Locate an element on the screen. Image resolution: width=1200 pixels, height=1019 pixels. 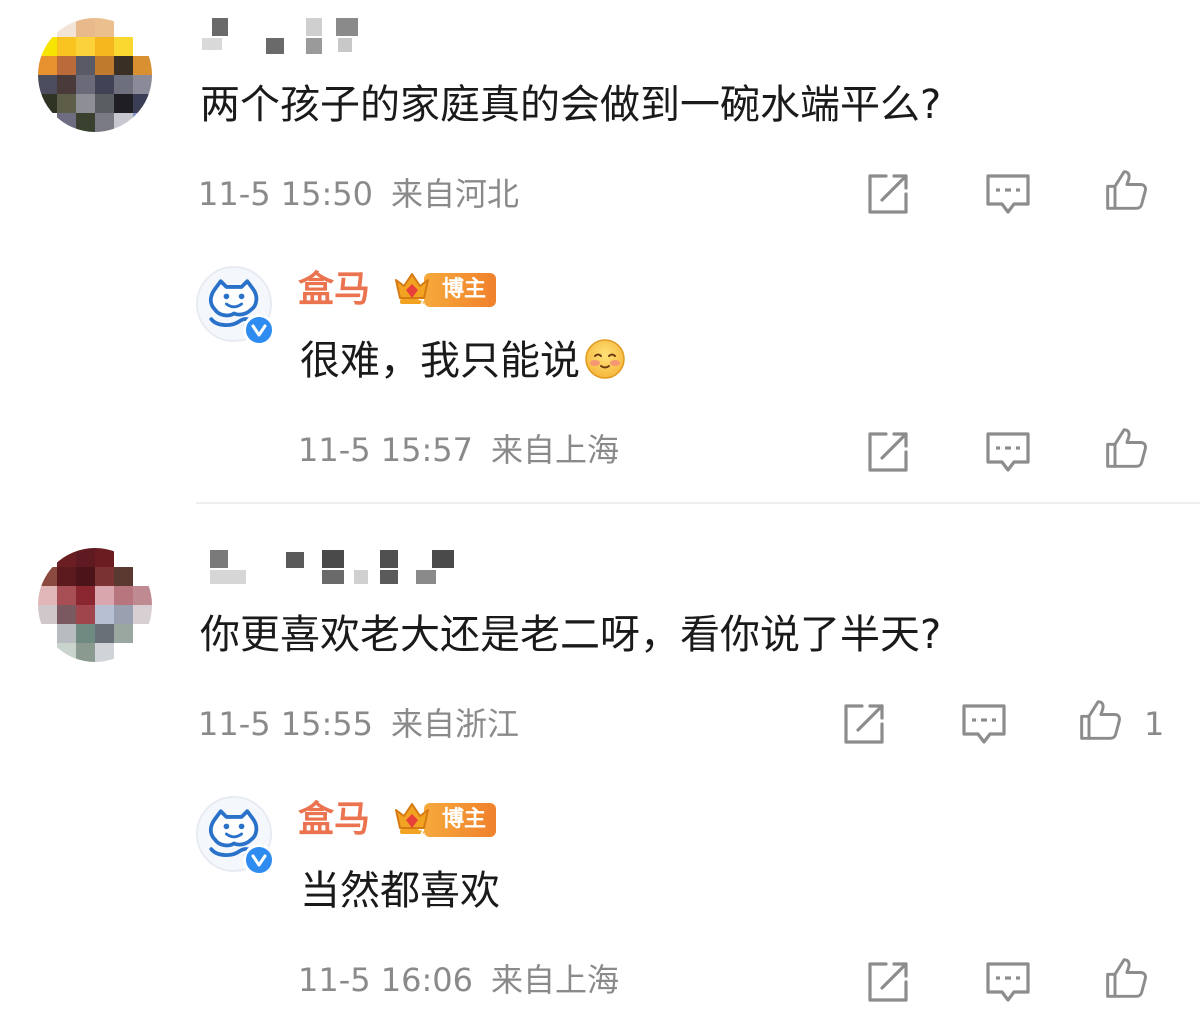
comment-meta: 11-5 15:50 来自河北 is located at coordinates (358, 194).